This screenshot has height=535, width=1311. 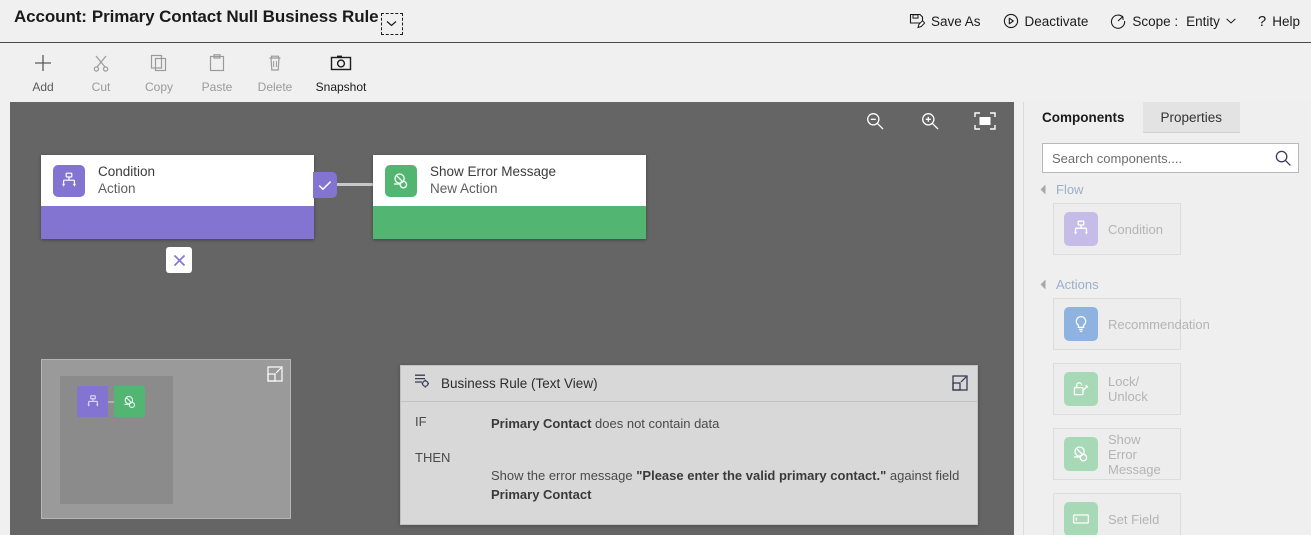 I want to click on component-card-condition: Condition, so click(x=1117, y=229).